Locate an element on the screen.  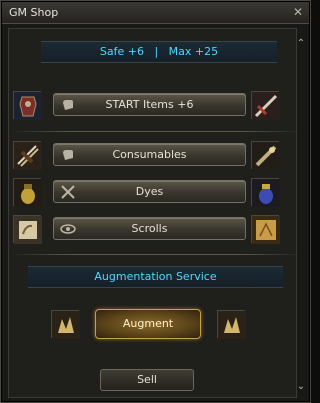
start-items-button: START Items +6 is located at coordinates (149, 104).